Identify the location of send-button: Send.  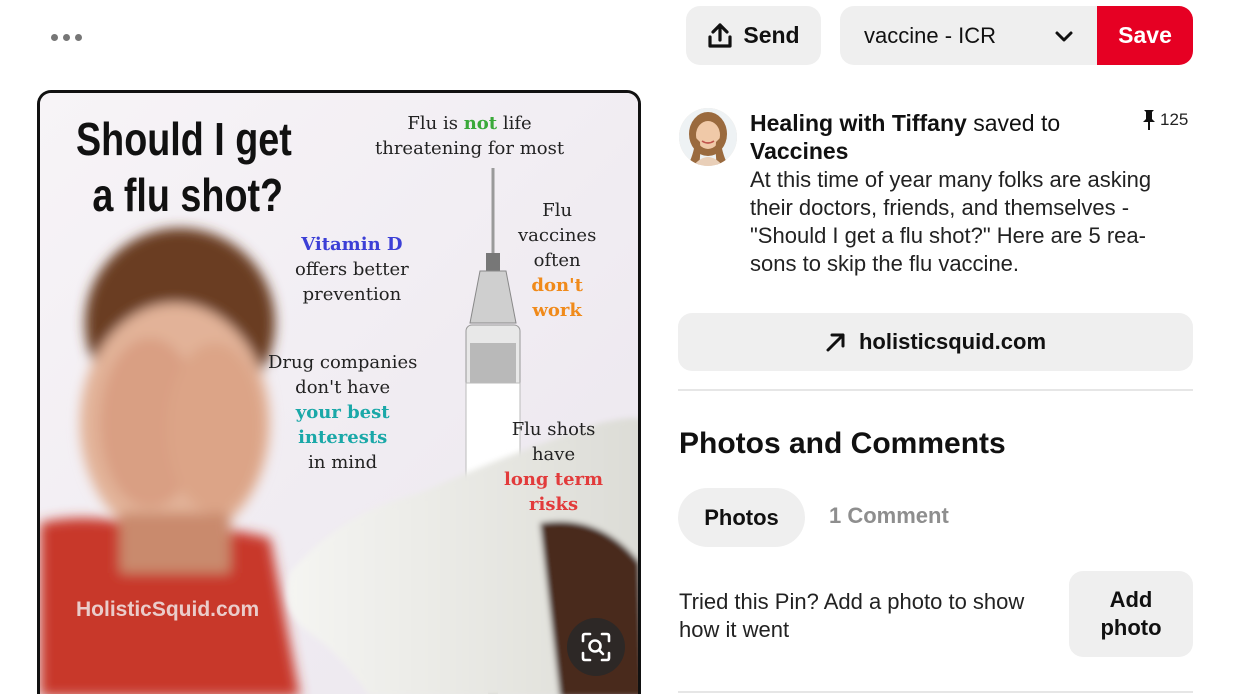
(753, 35).